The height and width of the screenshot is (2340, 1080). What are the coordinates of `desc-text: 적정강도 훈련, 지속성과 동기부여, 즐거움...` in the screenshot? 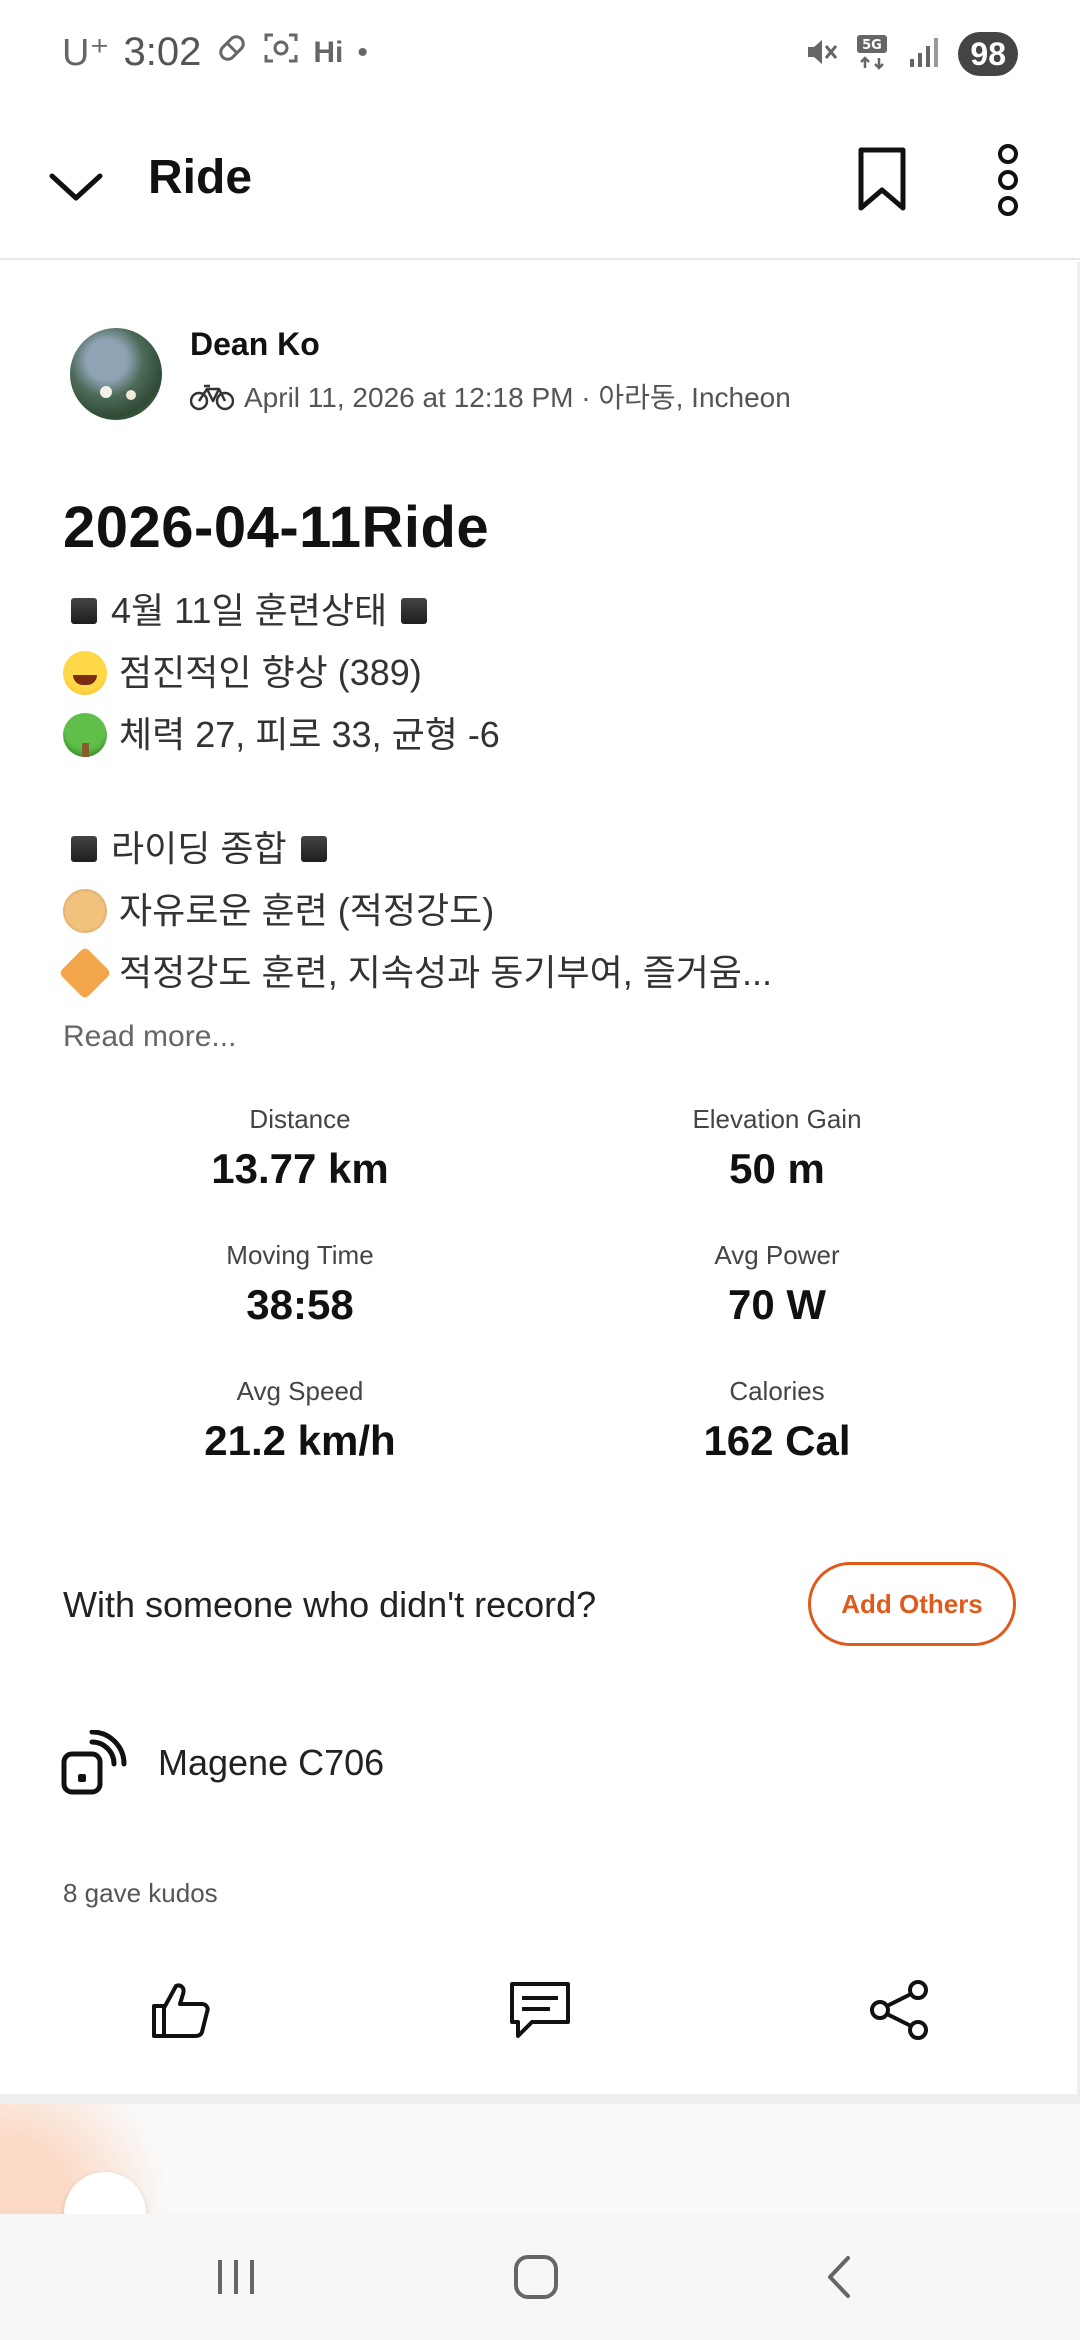 It's located at (446, 972).